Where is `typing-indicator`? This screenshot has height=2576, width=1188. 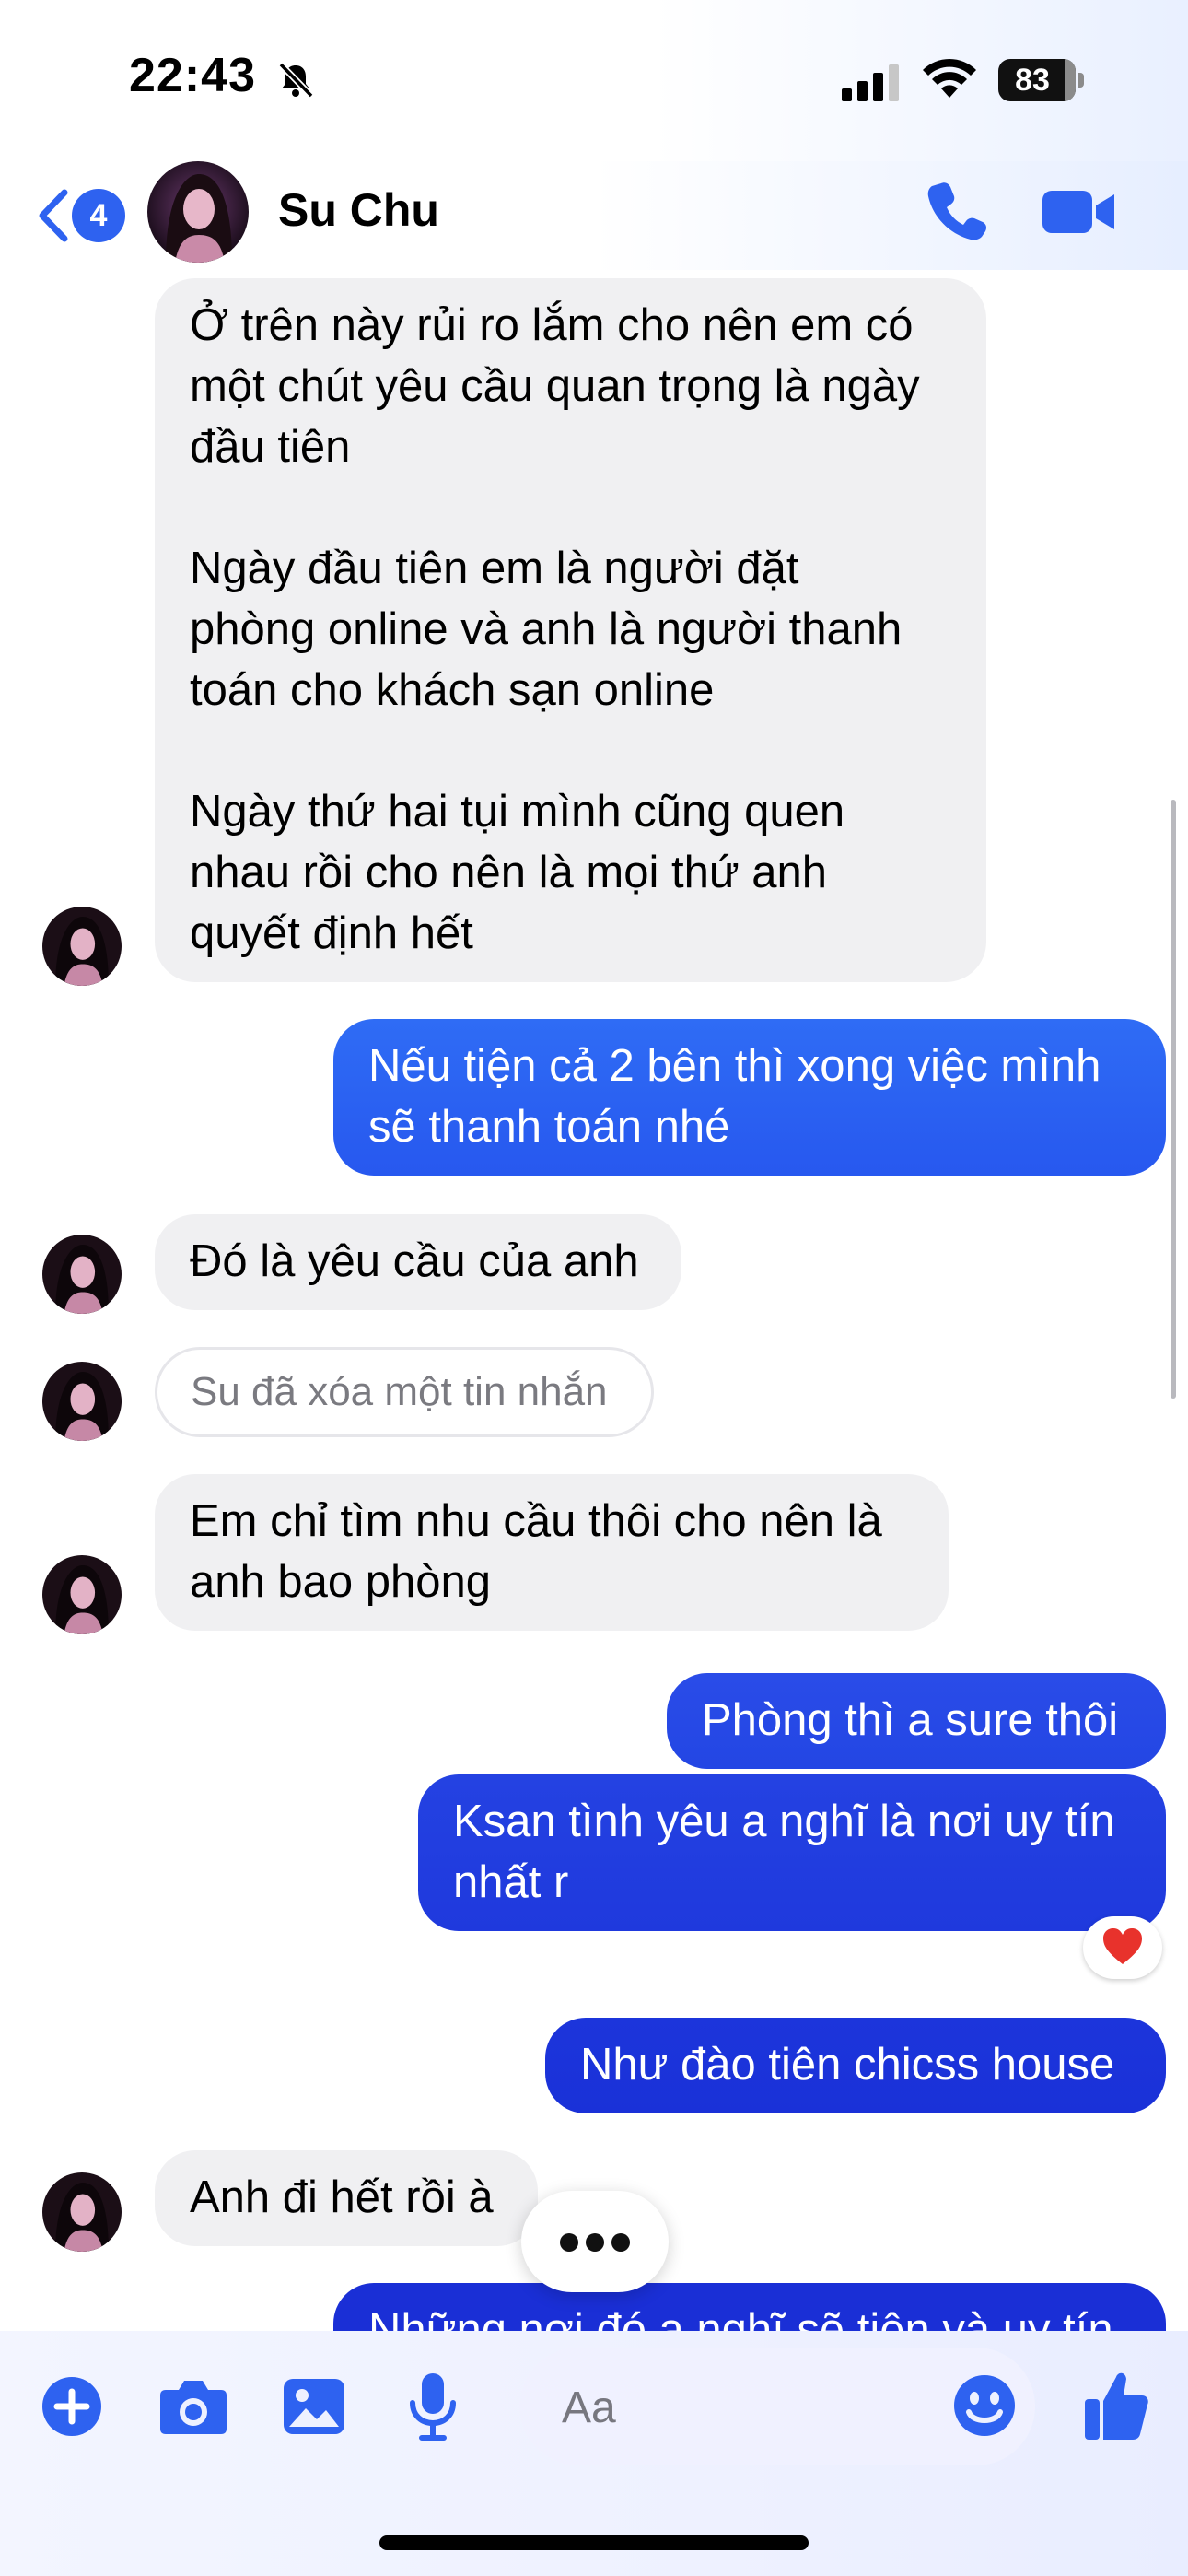 typing-indicator is located at coordinates (595, 2241).